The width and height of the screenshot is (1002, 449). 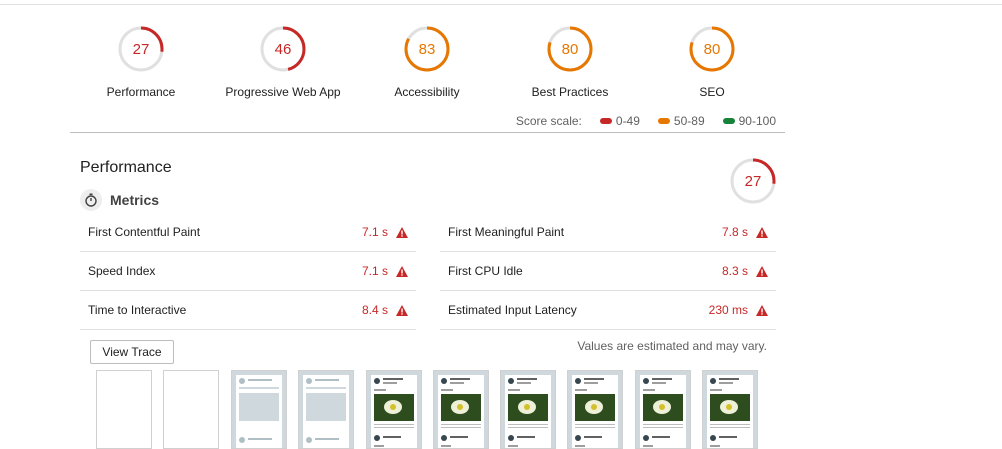 What do you see at coordinates (627, 121) in the screenshot?
I see `legend-label: 0-49` at bounding box center [627, 121].